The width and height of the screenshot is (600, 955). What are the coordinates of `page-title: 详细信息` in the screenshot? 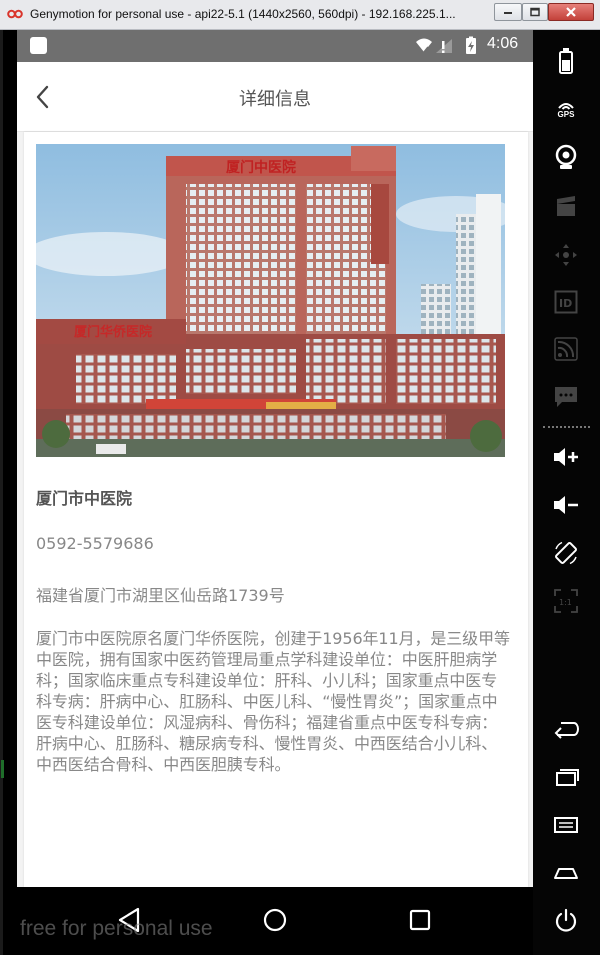 It's located at (275, 99).